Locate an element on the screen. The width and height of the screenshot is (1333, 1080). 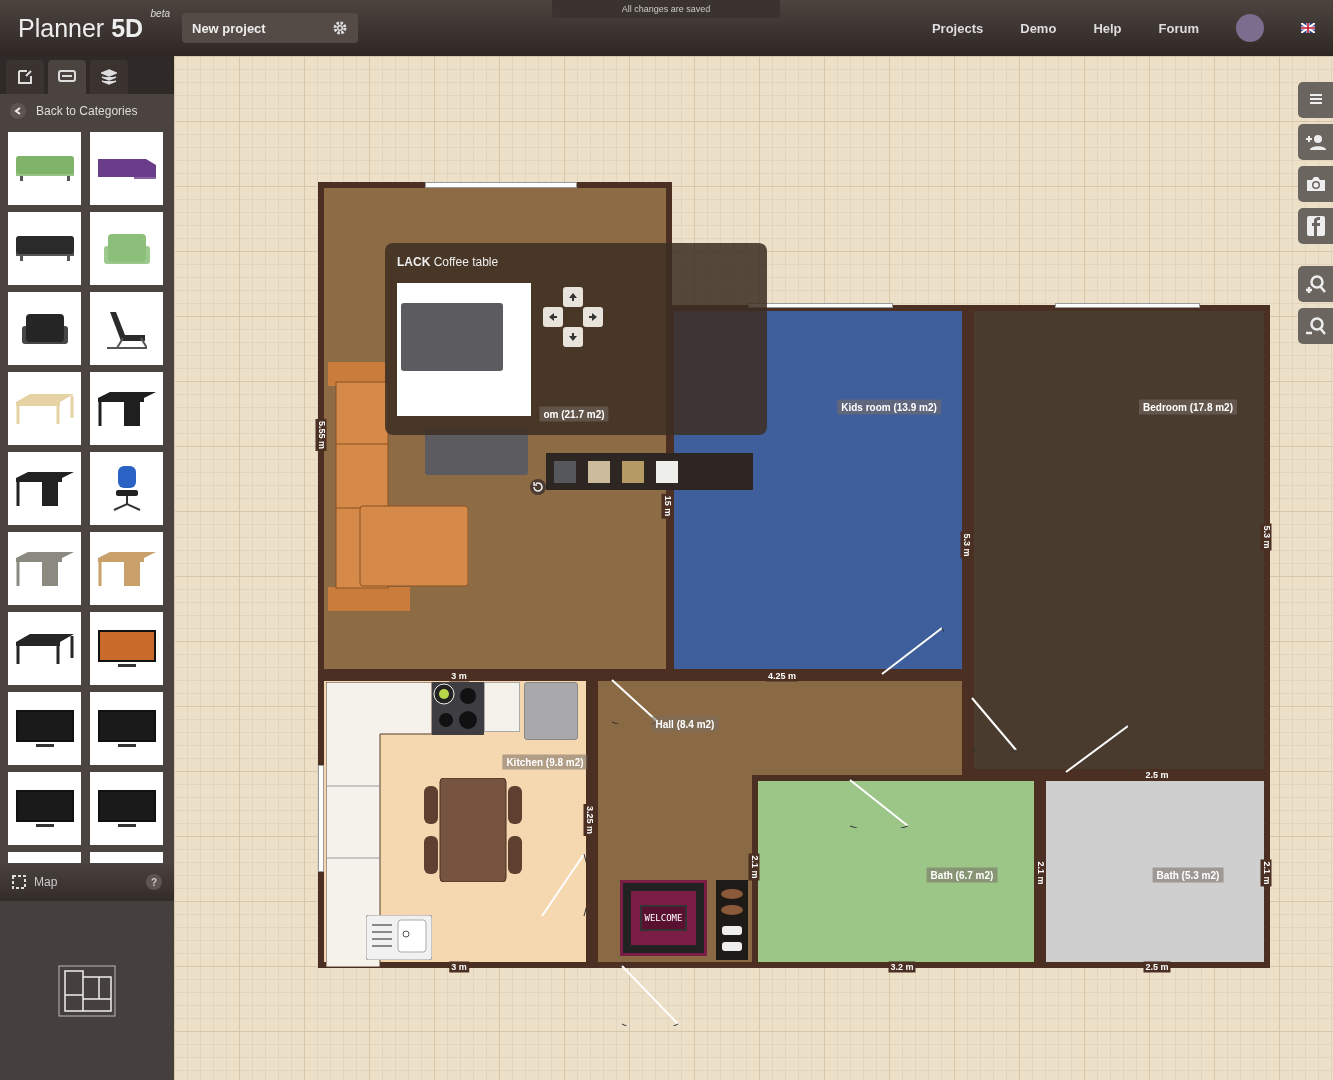
room-label: Kids room (13.9 m2) is located at coordinates (889, 407).